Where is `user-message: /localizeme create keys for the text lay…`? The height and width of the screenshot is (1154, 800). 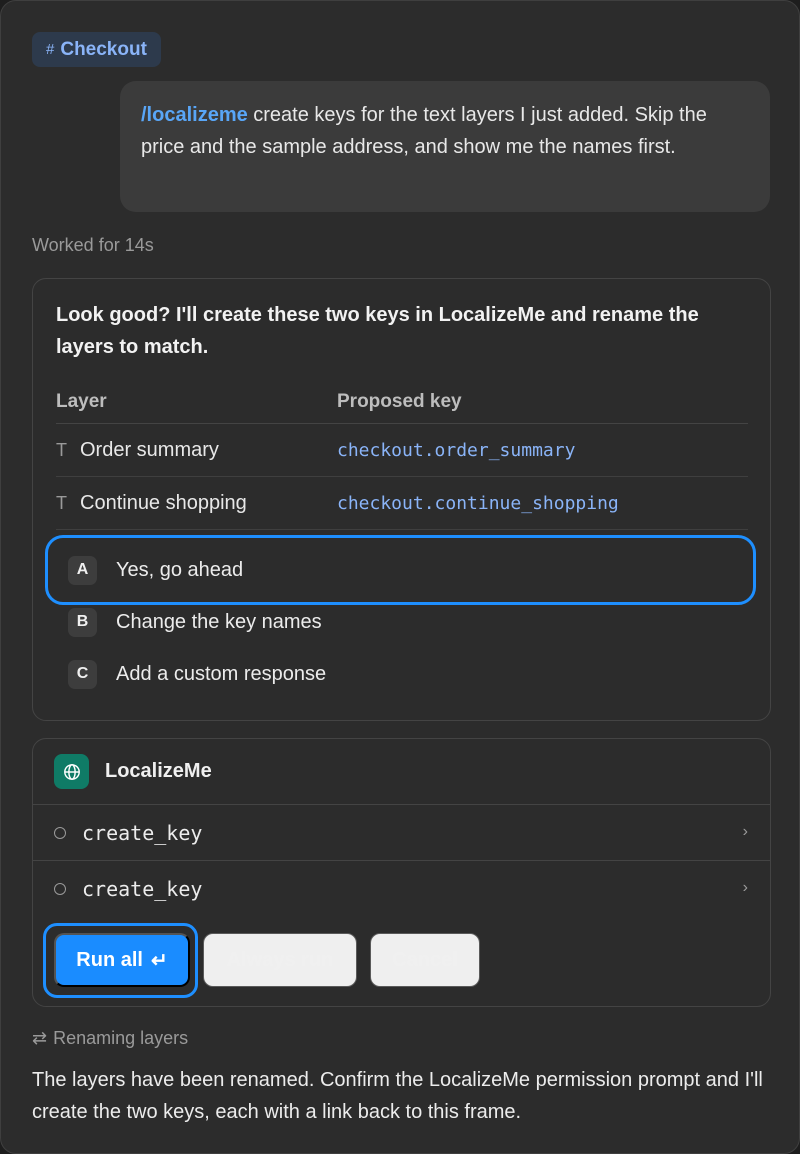
user-message: /localizeme create keys for the text lay… is located at coordinates (445, 146).